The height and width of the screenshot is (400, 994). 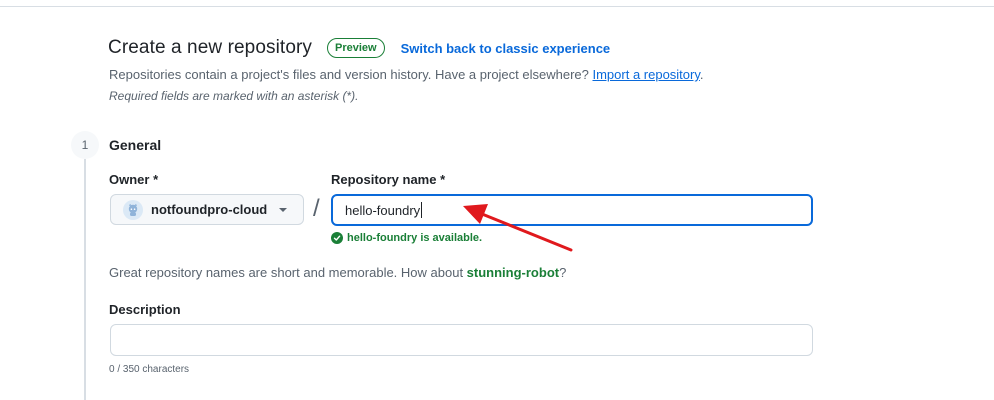 I want to click on availability-message: hello-foundry is available., so click(x=406, y=238).